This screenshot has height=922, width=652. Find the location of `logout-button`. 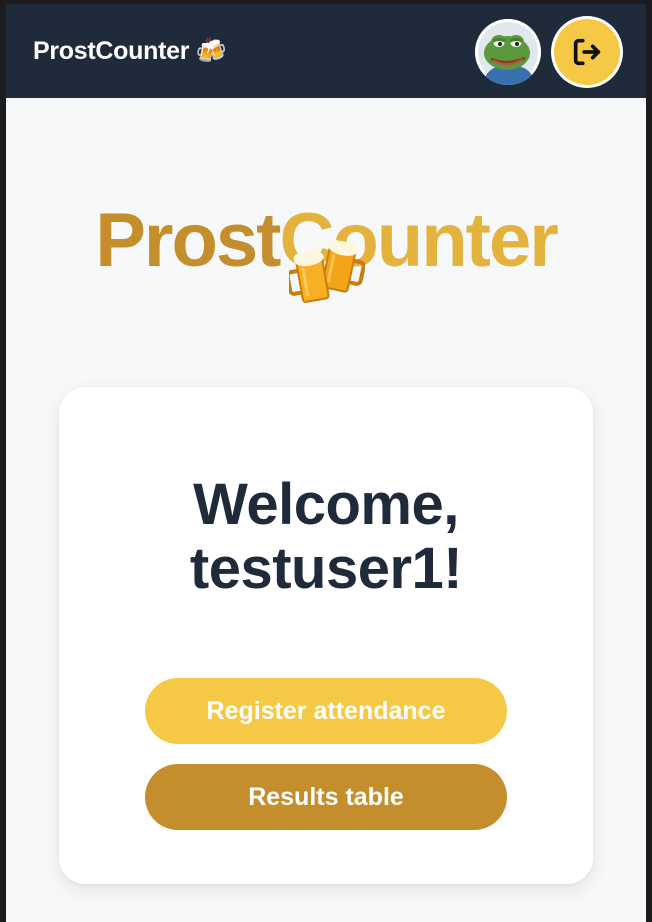

logout-button is located at coordinates (587, 52).